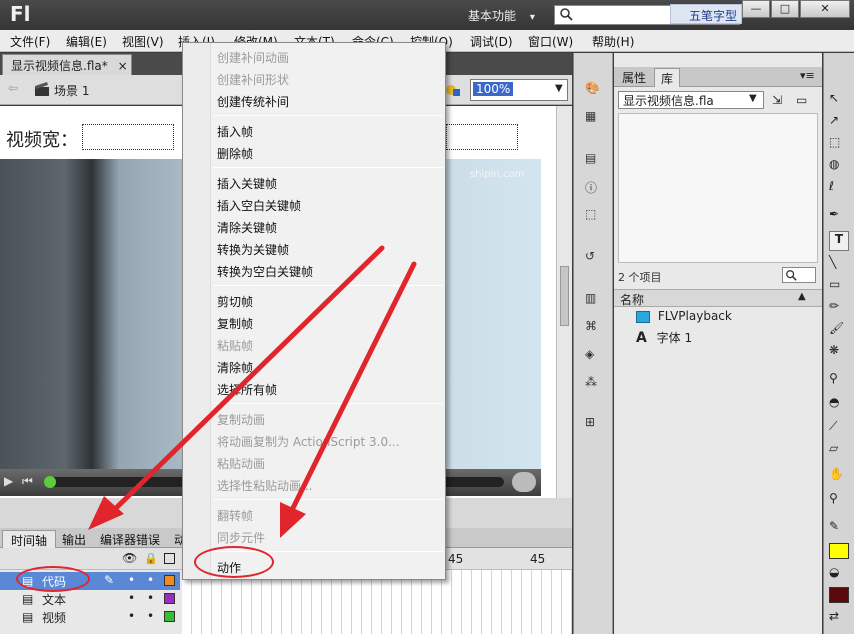  I want to click on library-search-input, so click(799, 275).